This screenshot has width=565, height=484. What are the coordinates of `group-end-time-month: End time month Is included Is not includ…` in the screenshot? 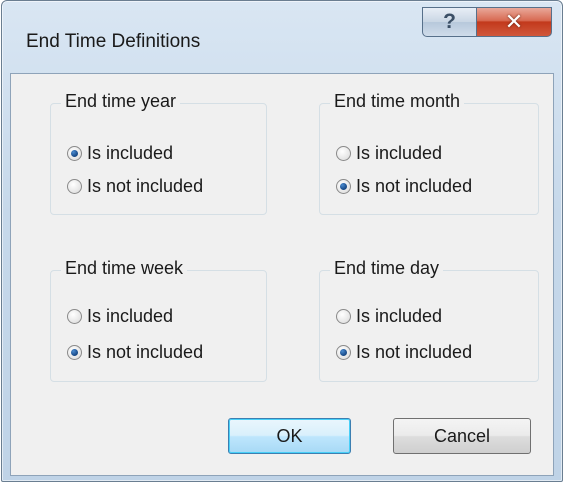 It's located at (429, 153).